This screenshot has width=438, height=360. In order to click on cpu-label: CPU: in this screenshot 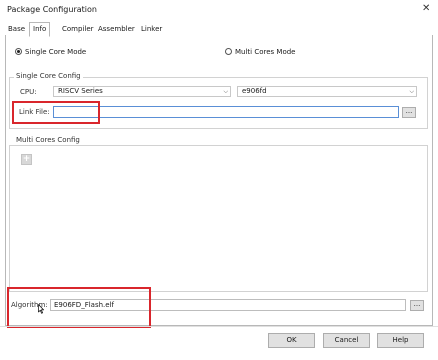, I will do `click(28, 92)`.